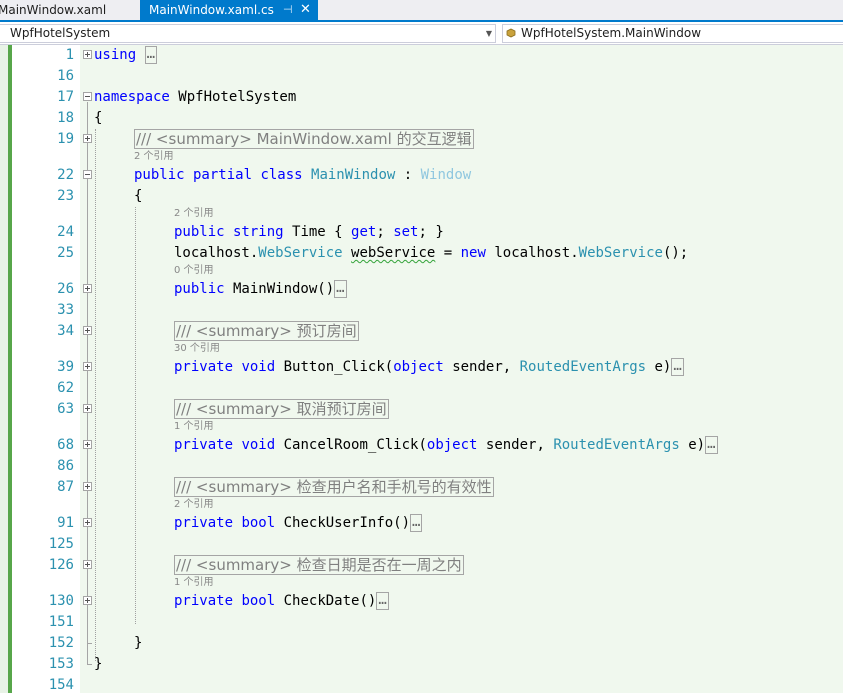 Image resolution: width=843 pixels, height=693 pixels. I want to click on tab-label: MainWindow.xaml.cs, so click(211, 10).